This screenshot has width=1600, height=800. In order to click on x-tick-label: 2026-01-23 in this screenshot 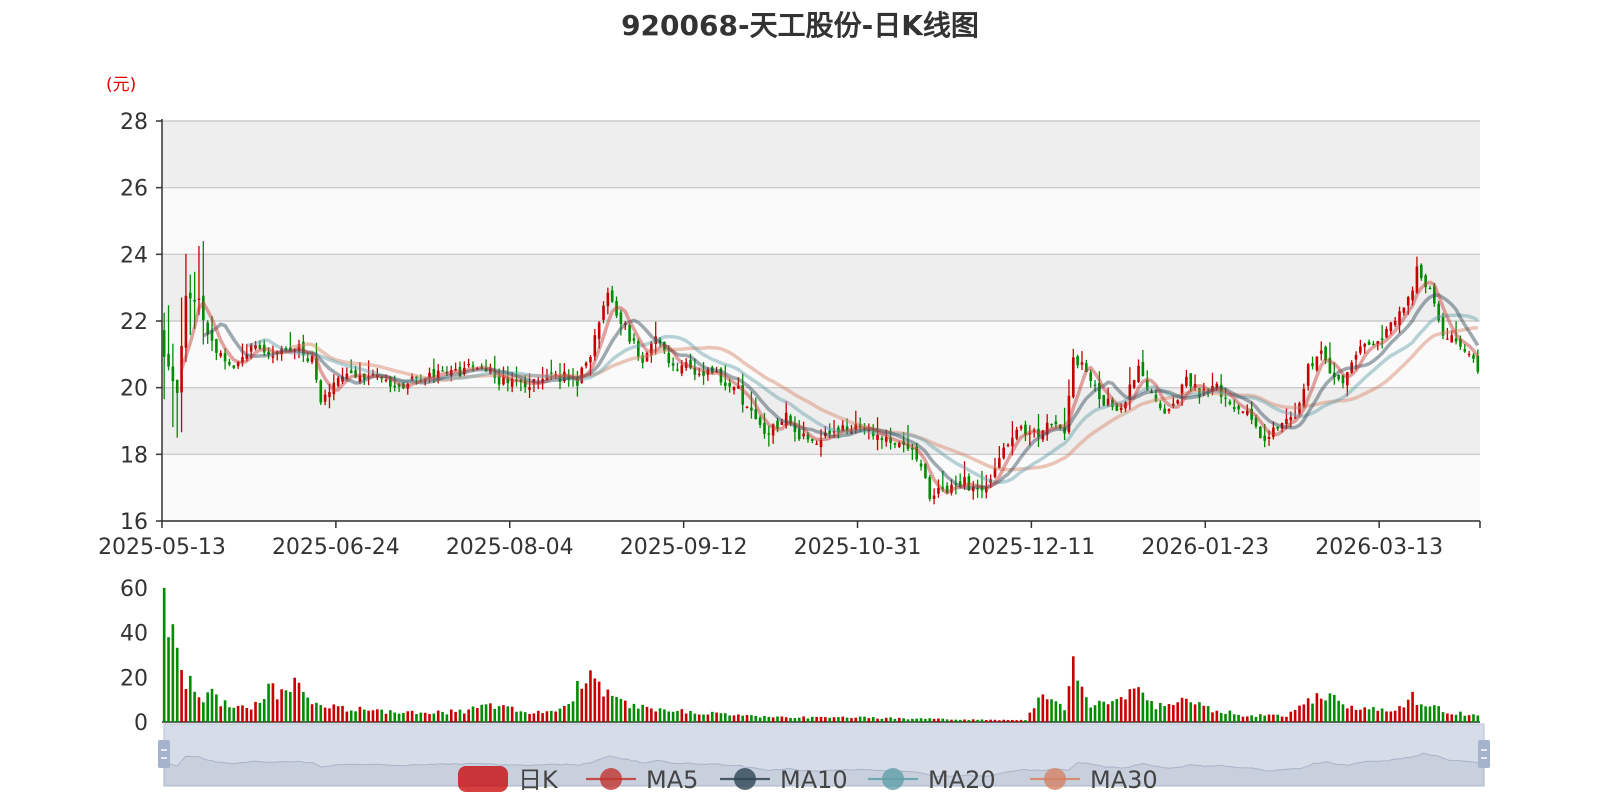, I will do `click(1205, 547)`.